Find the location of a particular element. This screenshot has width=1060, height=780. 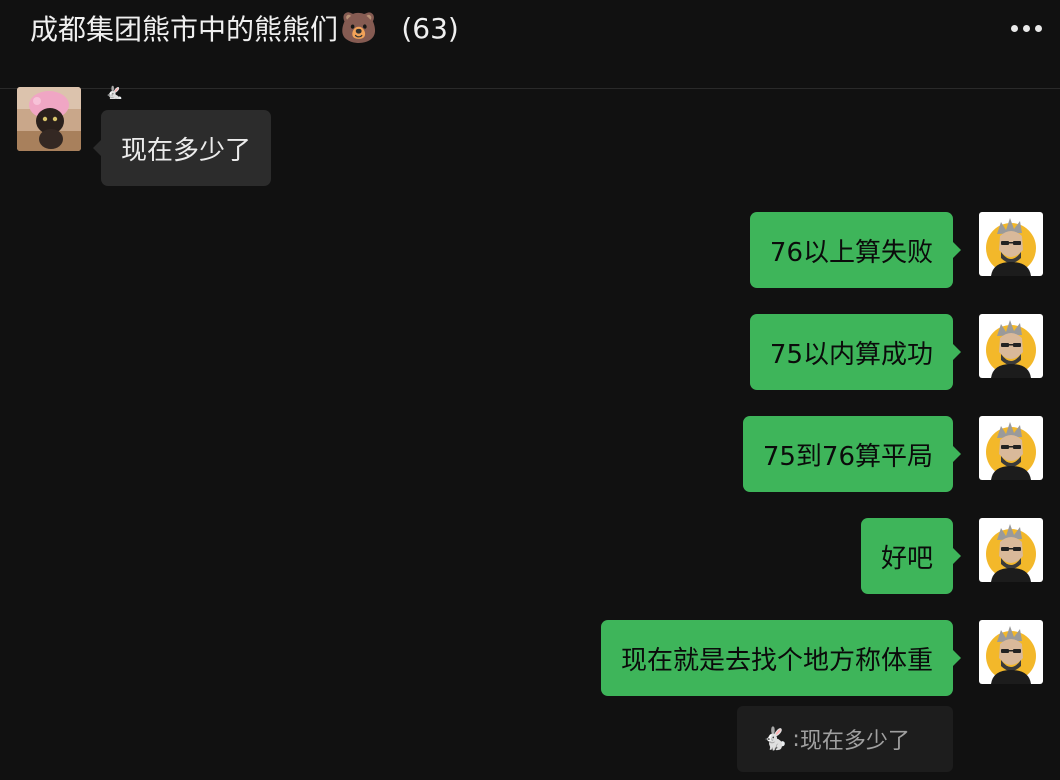

sender-name-rabbit-icon: 🐇 is located at coordinates (114, 92).